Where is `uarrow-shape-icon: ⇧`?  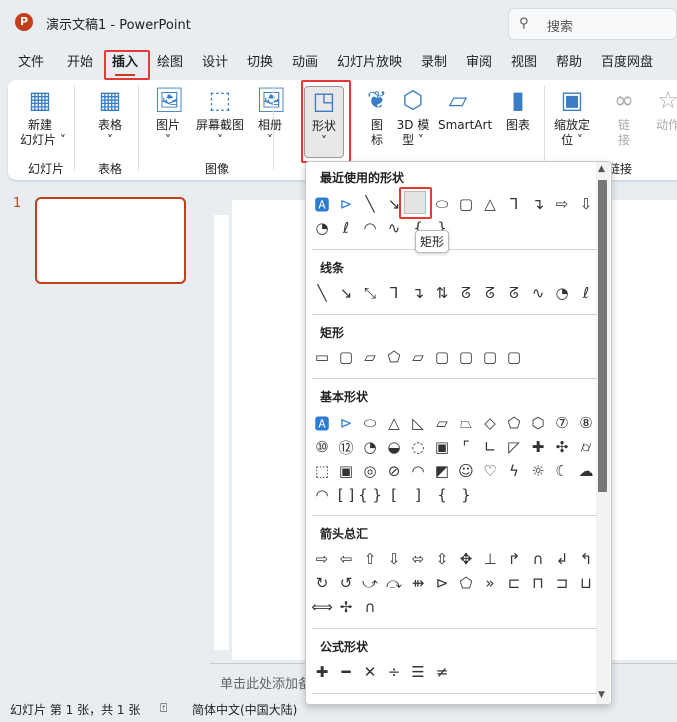 uarrow-shape-icon: ⇧ is located at coordinates (370, 559).